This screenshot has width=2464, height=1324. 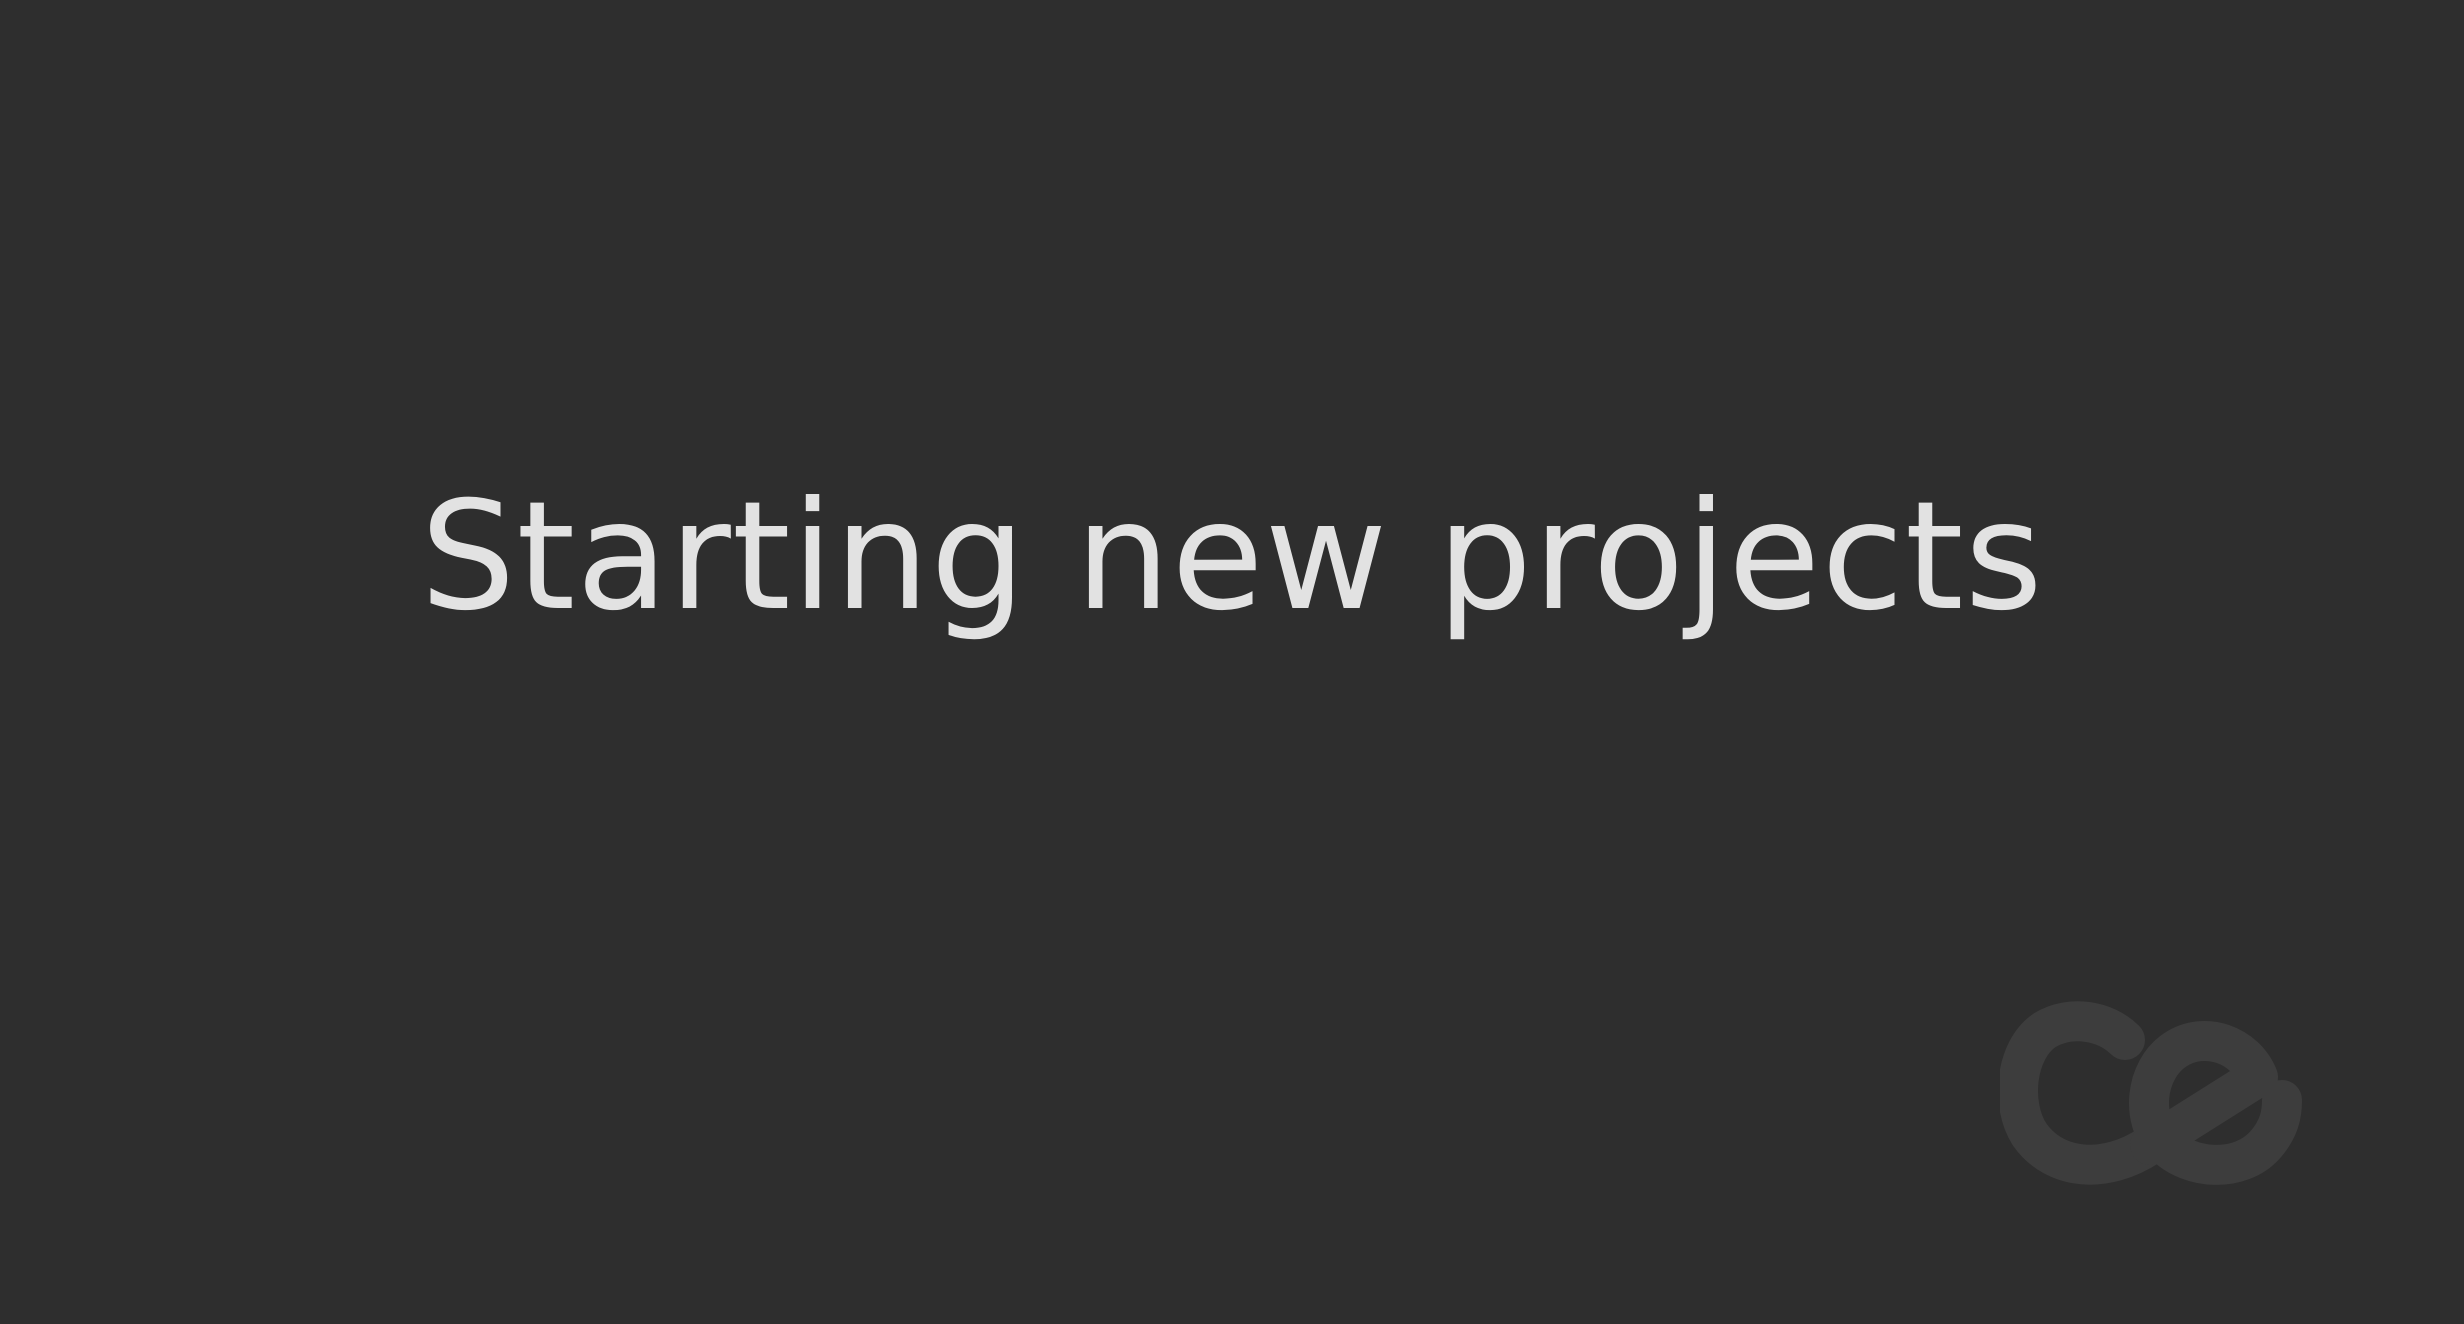 What do you see at coordinates (2151, 1093) in the screenshot?
I see `ce-logo-icon` at bounding box center [2151, 1093].